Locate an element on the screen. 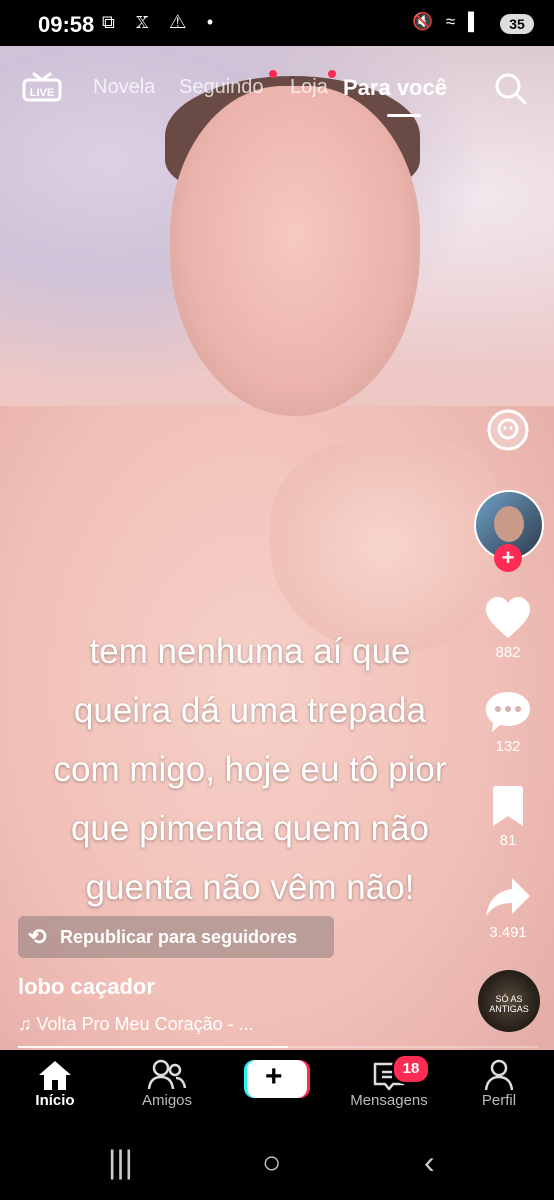  caption-line: guenta não vêm não! is located at coordinates (250, 887).